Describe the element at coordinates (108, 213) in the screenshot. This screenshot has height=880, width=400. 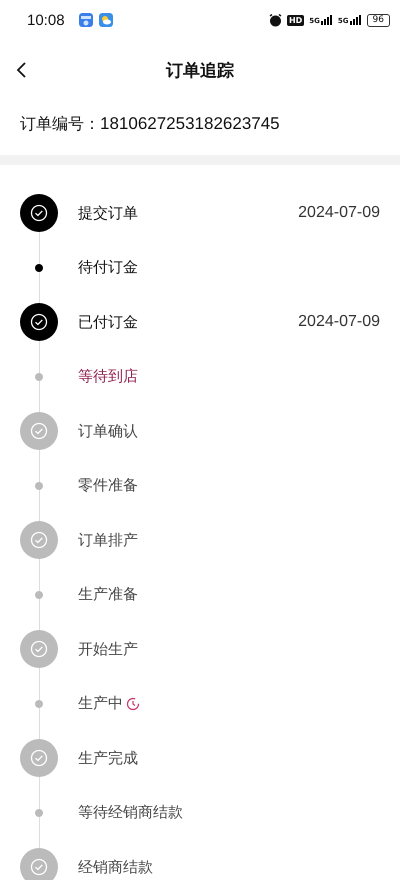
I see `step-label: 提交订单` at that location.